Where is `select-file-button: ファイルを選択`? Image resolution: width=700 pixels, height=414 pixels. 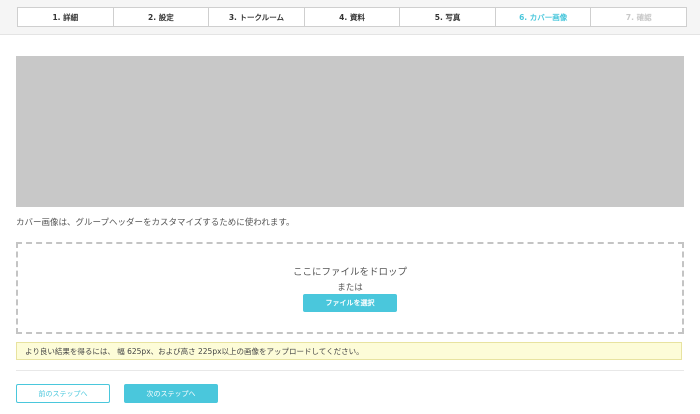 select-file-button: ファイルを選択 is located at coordinates (350, 303).